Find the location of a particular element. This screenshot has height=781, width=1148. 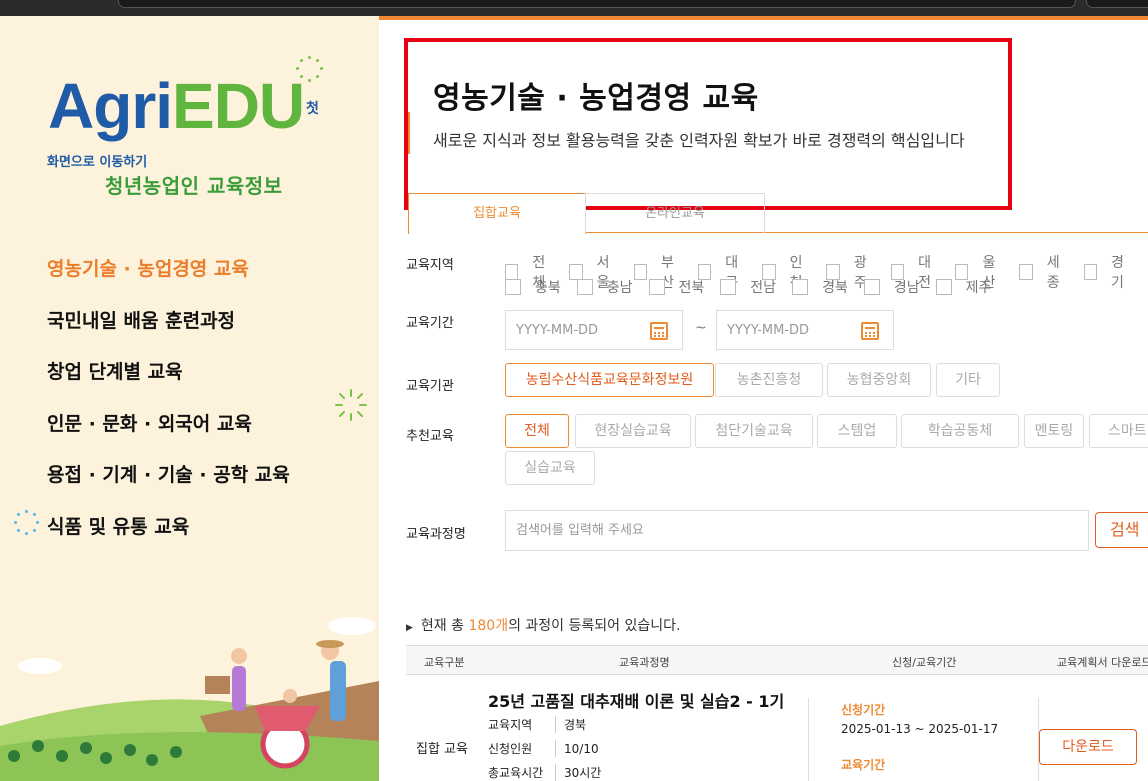

hero-accent-bar is located at coordinates (409, 133).